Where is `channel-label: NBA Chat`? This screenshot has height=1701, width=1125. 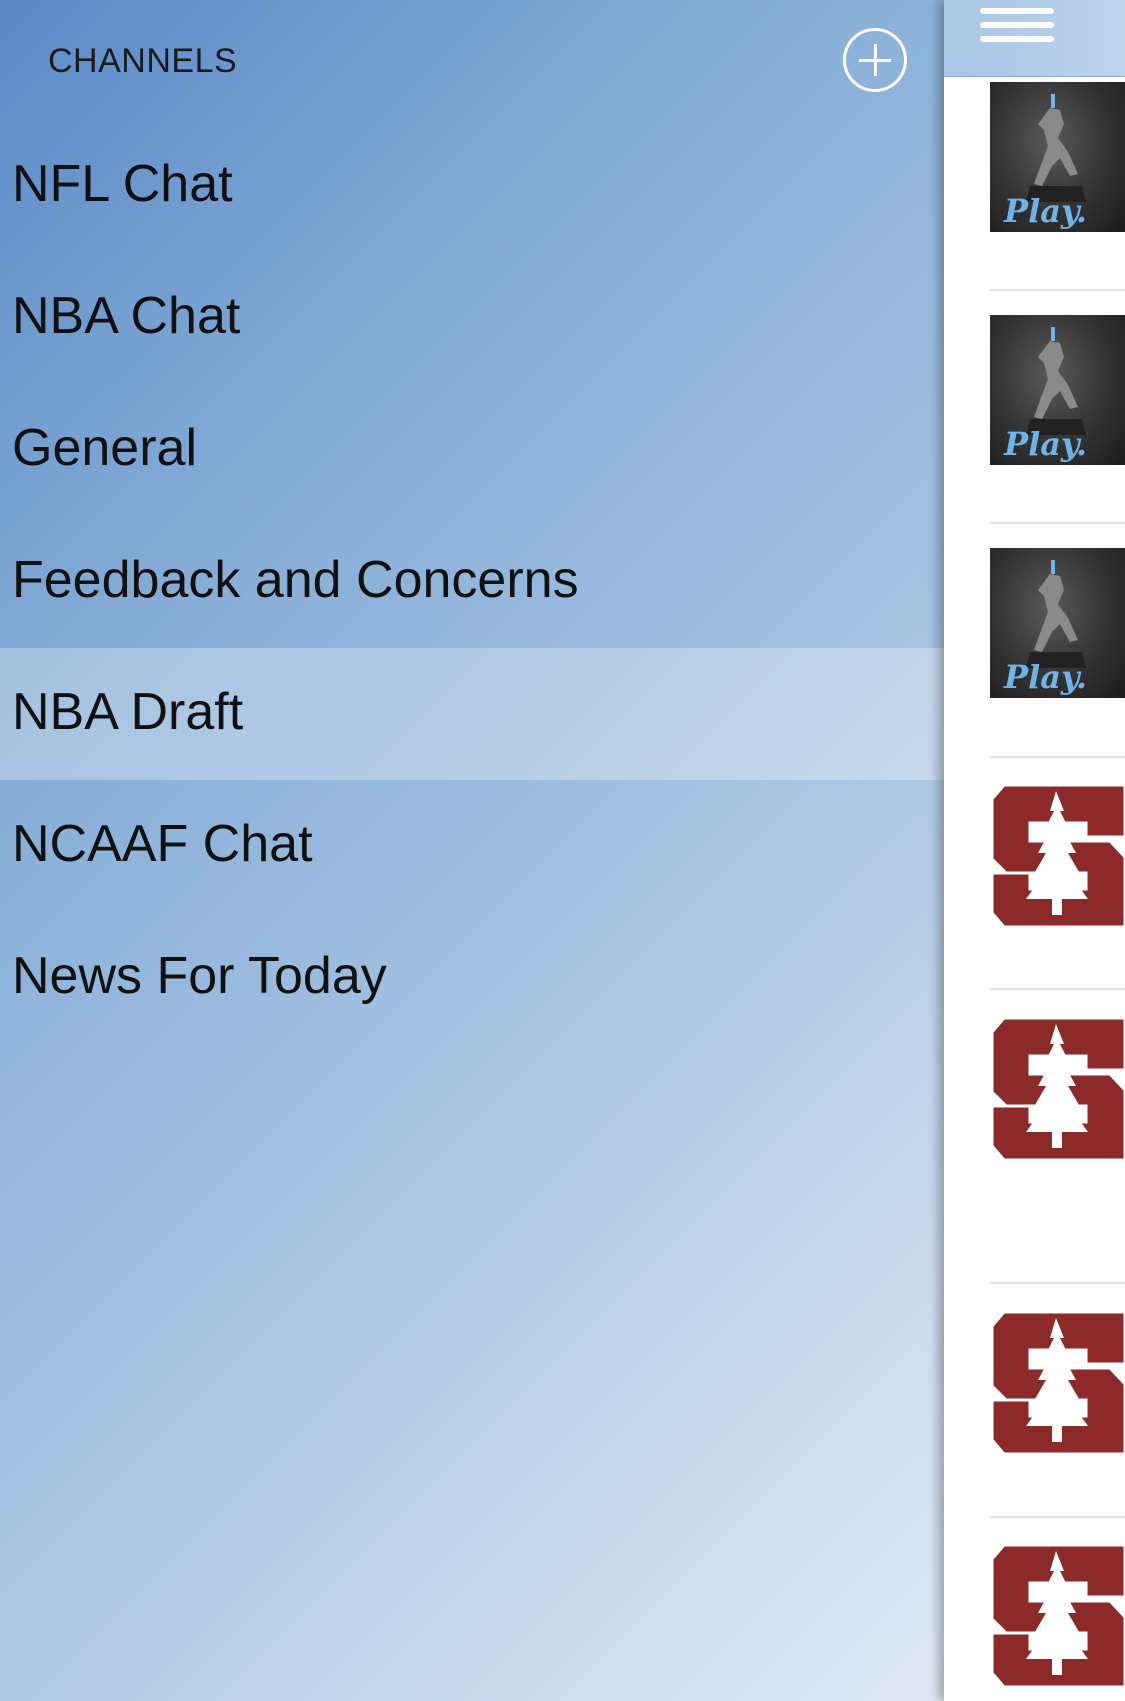 channel-label: NBA Chat is located at coordinates (126, 316).